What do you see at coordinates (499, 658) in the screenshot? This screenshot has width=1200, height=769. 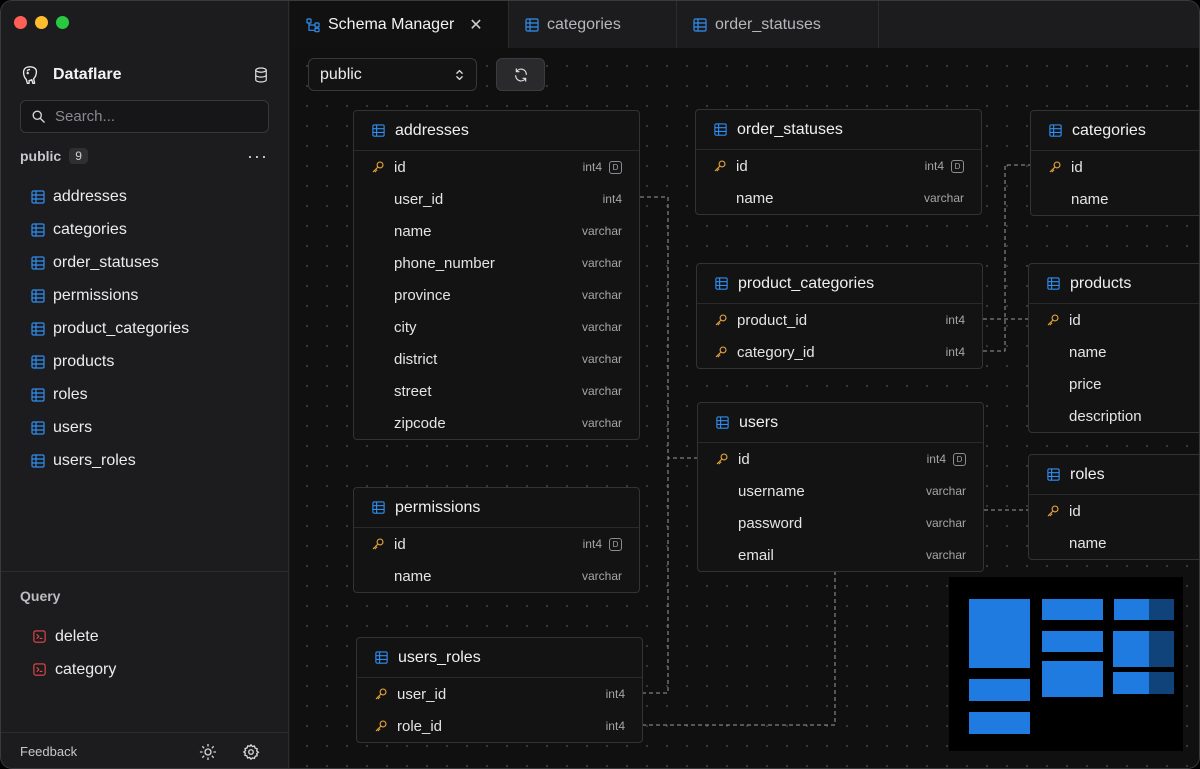 I see `table-card-header: users_roles` at bounding box center [499, 658].